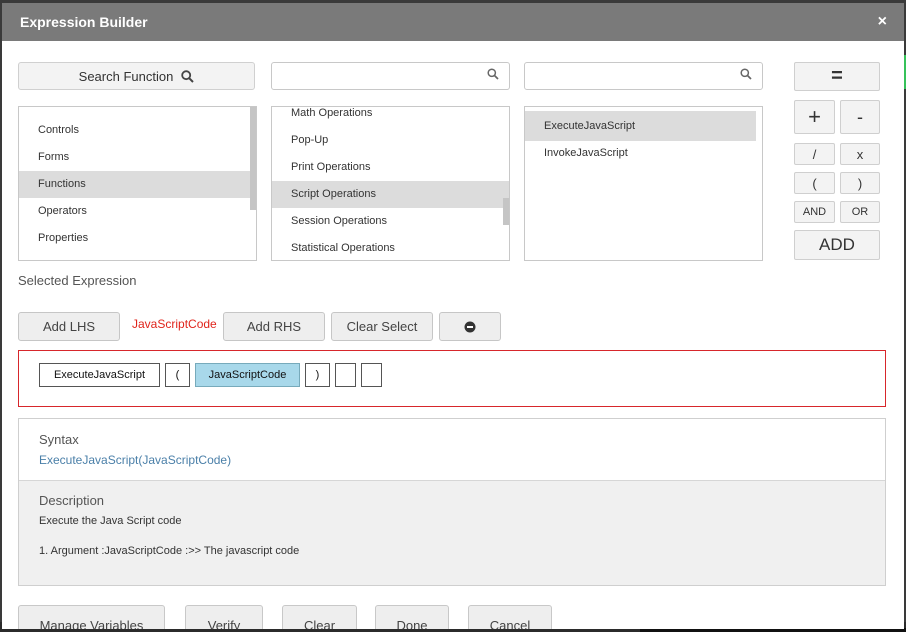  Describe the element at coordinates (390, 167) in the screenshot. I see `operation-item: Print Operations` at that location.